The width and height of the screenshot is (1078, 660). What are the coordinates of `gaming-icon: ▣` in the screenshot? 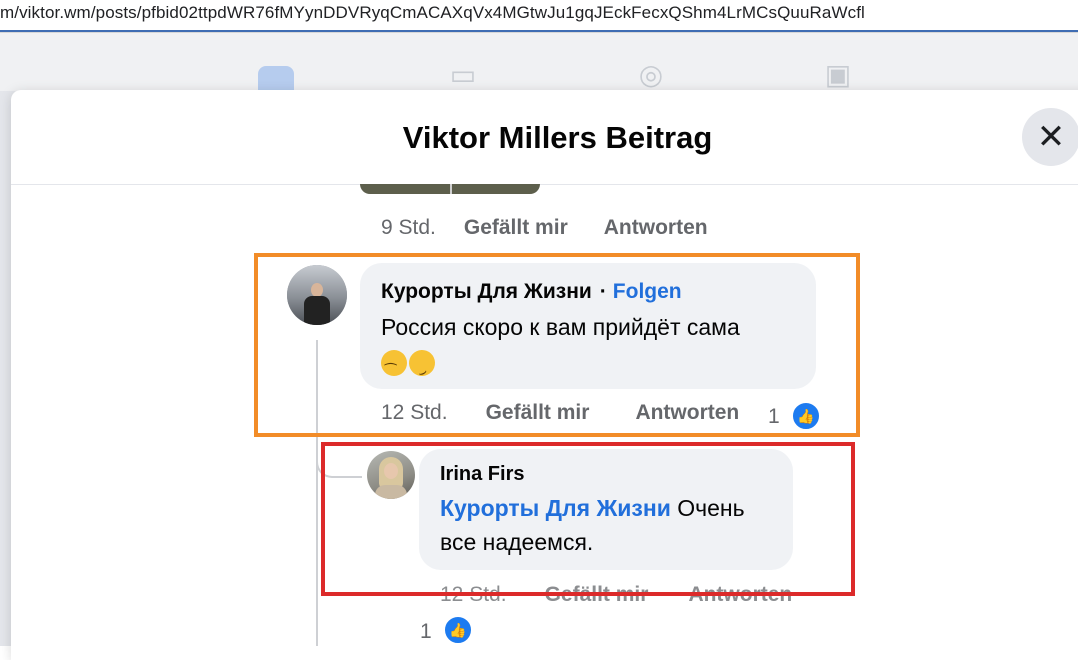 It's located at (838, 75).